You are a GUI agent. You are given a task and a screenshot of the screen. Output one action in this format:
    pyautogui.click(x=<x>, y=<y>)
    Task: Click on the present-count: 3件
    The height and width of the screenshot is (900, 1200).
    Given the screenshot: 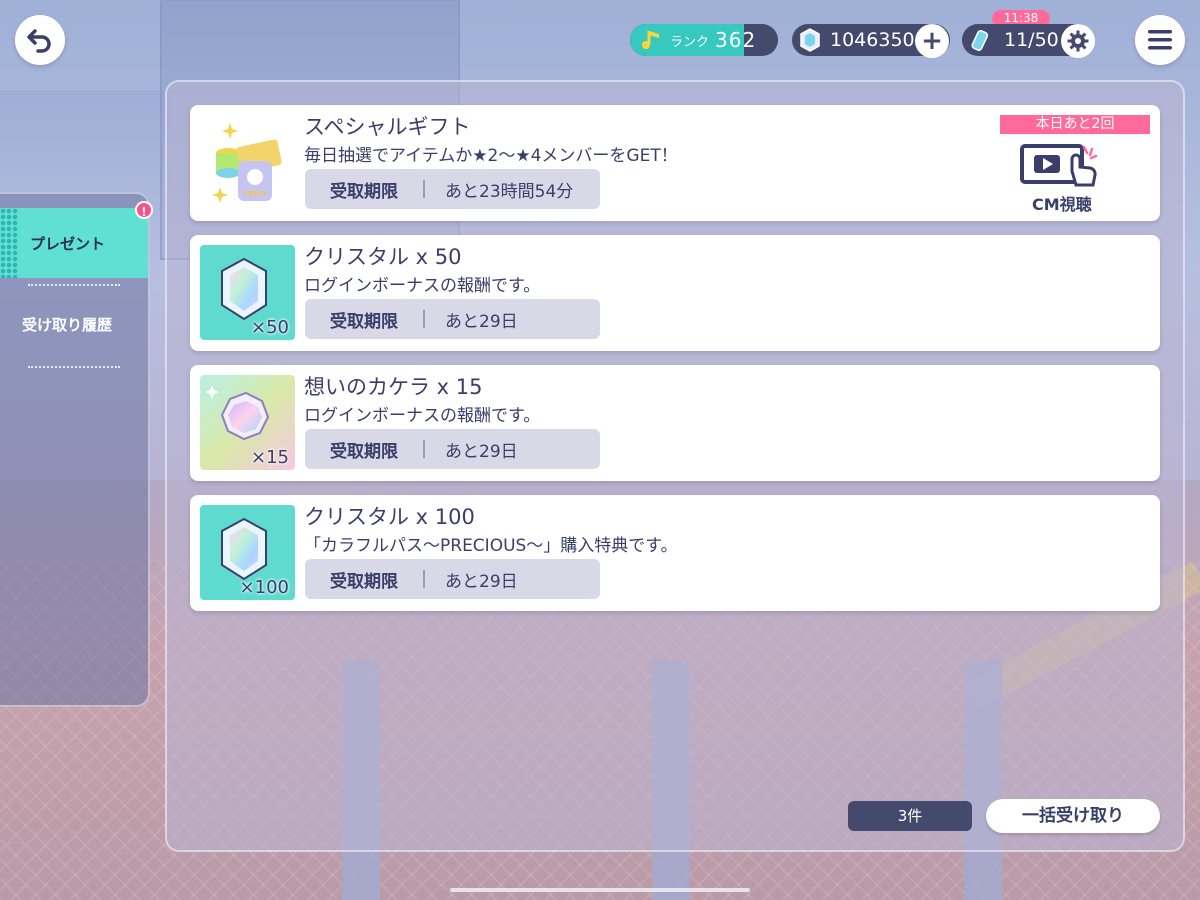 What is the action you would take?
    pyautogui.click(x=910, y=816)
    